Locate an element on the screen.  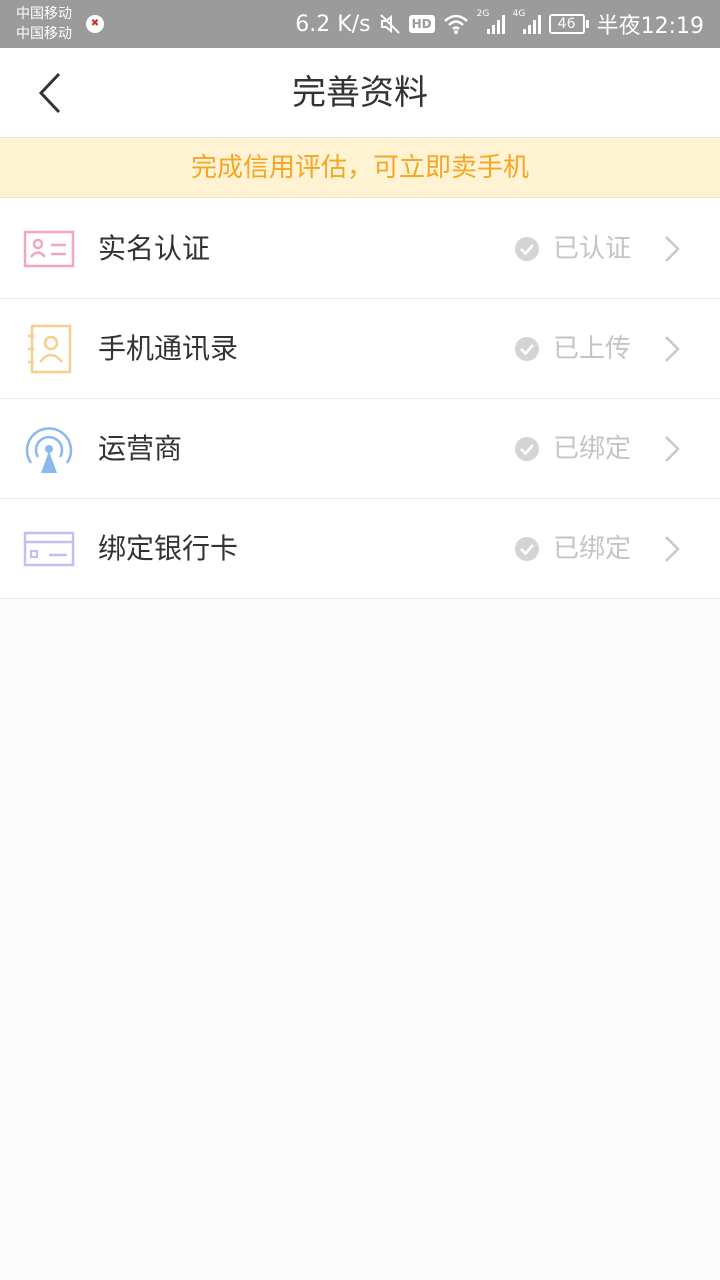
status-bar: 中国移动 中国移动 ✖ 6.2 K/s HD 2G 4G 46 半夜12:19 is located at coordinates (360, 24).